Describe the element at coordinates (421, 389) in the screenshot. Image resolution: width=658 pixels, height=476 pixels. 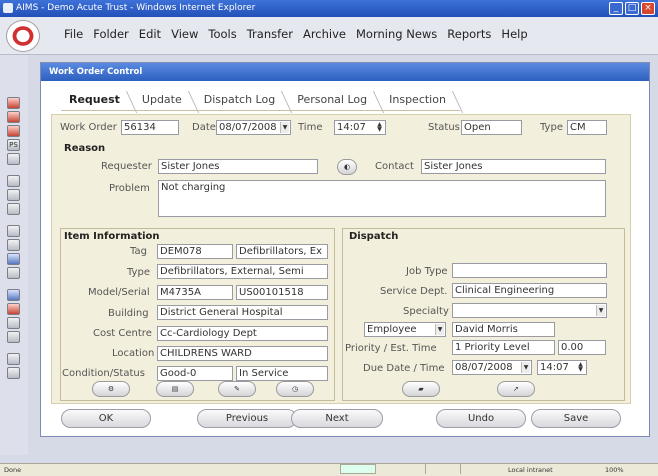
I see `dispatch-send-button: ▰` at that location.